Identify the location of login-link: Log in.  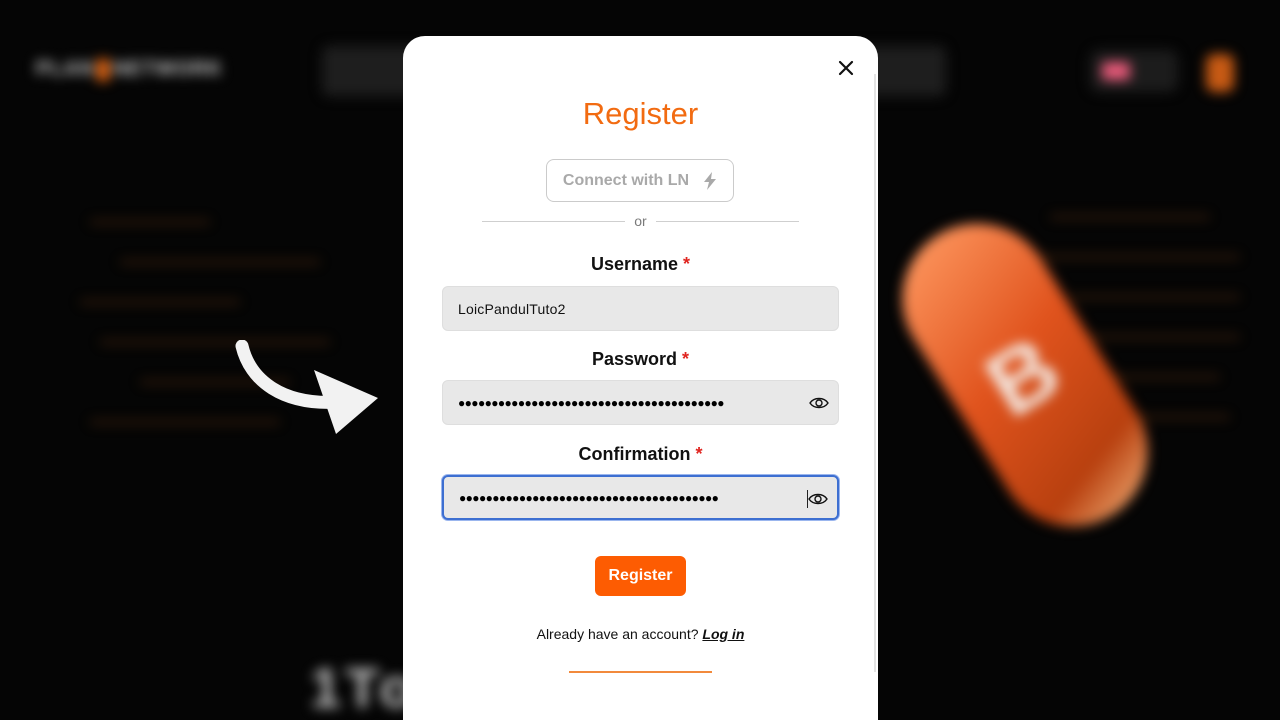
(723, 634).